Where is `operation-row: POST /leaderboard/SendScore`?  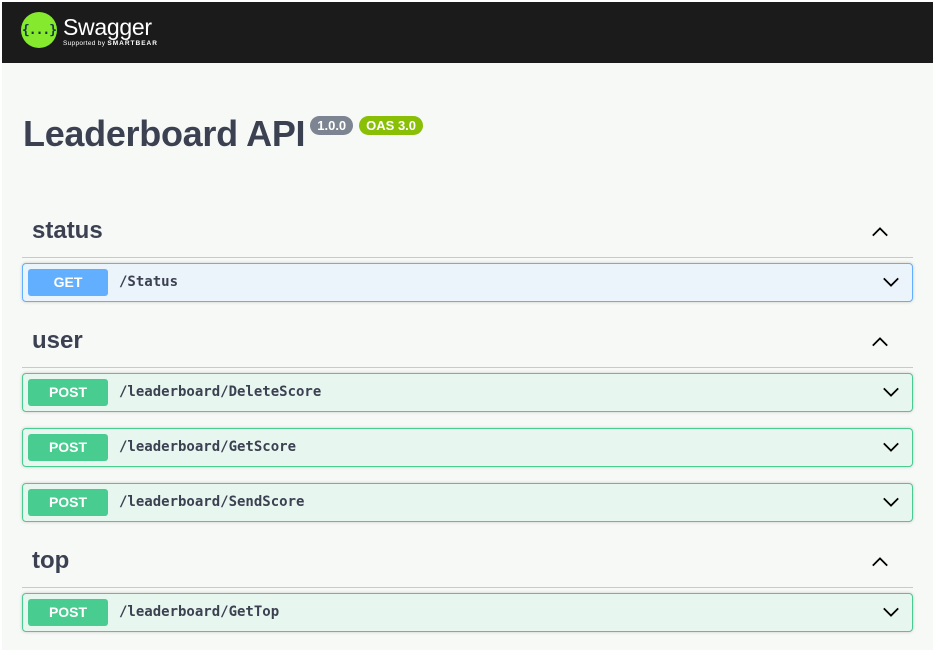
operation-row: POST /leaderboard/SendScore is located at coordinates (467, 502).